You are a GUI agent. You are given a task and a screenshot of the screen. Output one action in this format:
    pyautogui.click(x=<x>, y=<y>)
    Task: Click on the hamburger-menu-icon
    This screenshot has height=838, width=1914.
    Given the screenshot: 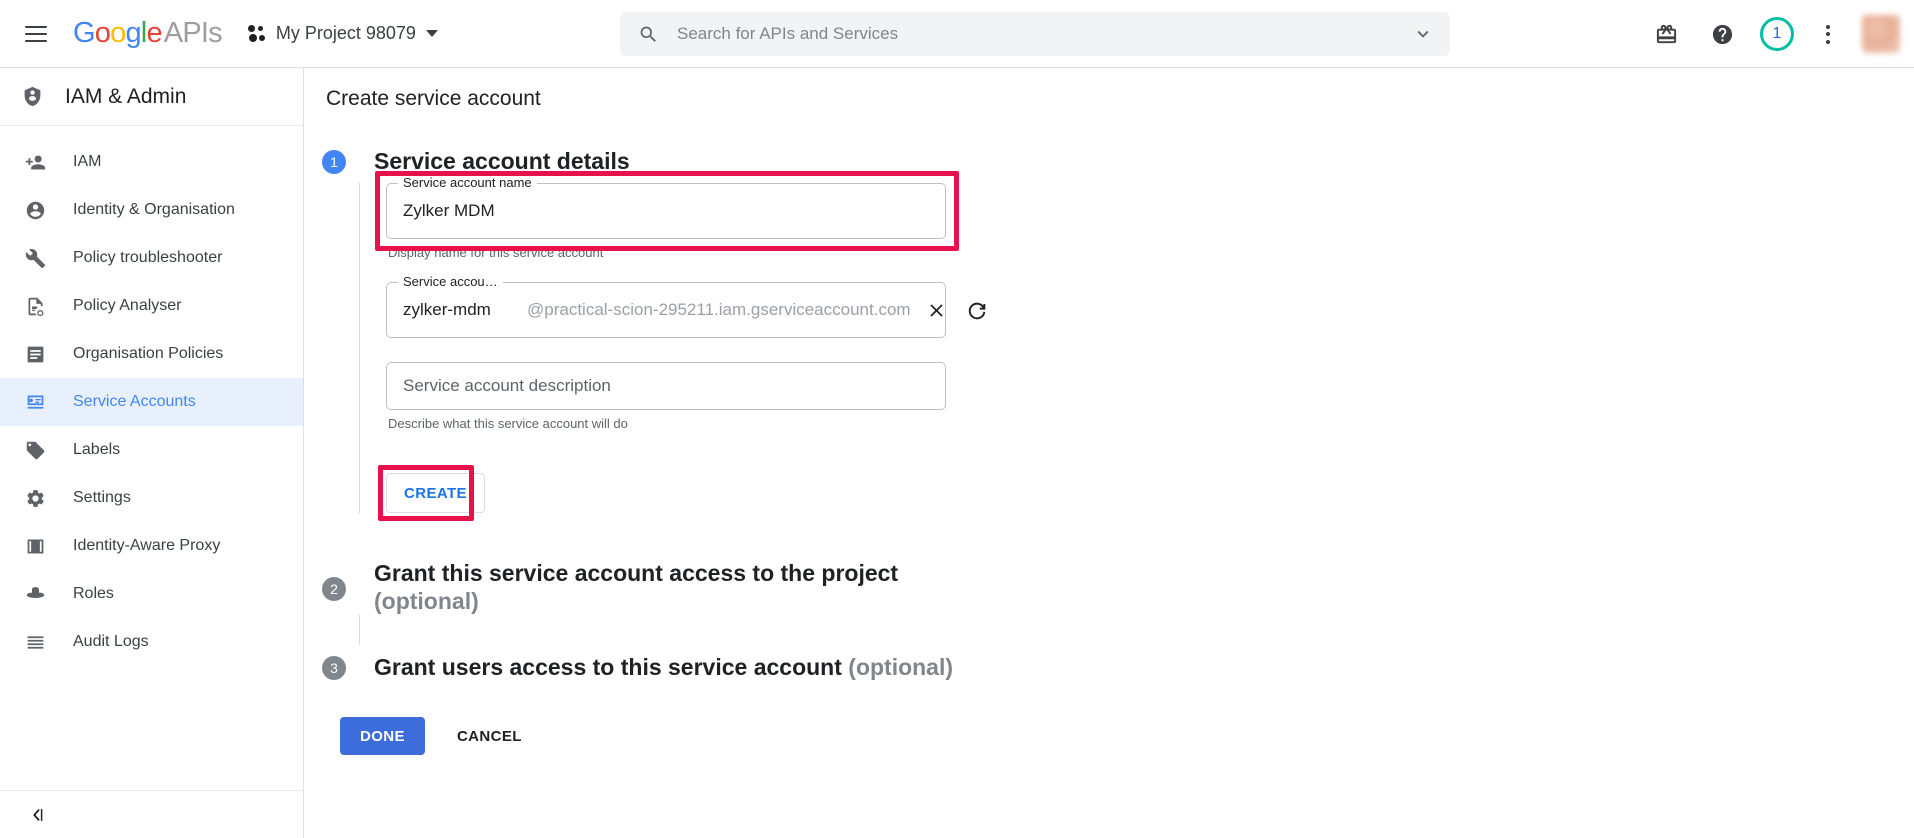 What is the action you would take?
    pyautogui.click(x=36, y=34)
    